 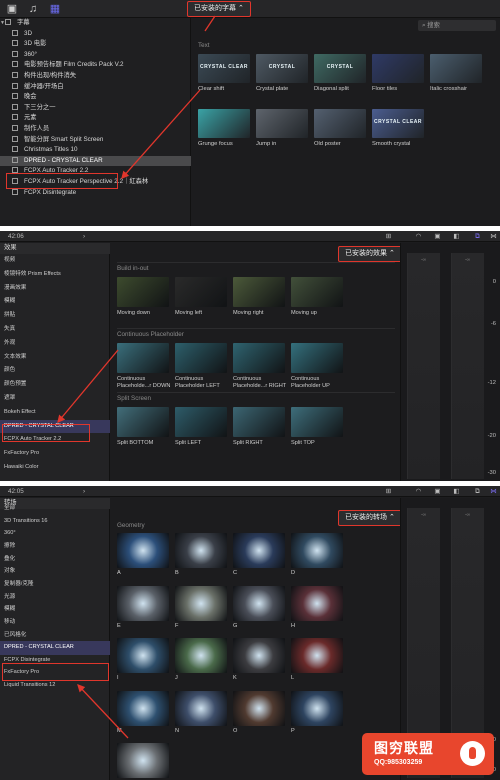 I want to click on meter-scale-label: -30, so click(x=491, y=473).